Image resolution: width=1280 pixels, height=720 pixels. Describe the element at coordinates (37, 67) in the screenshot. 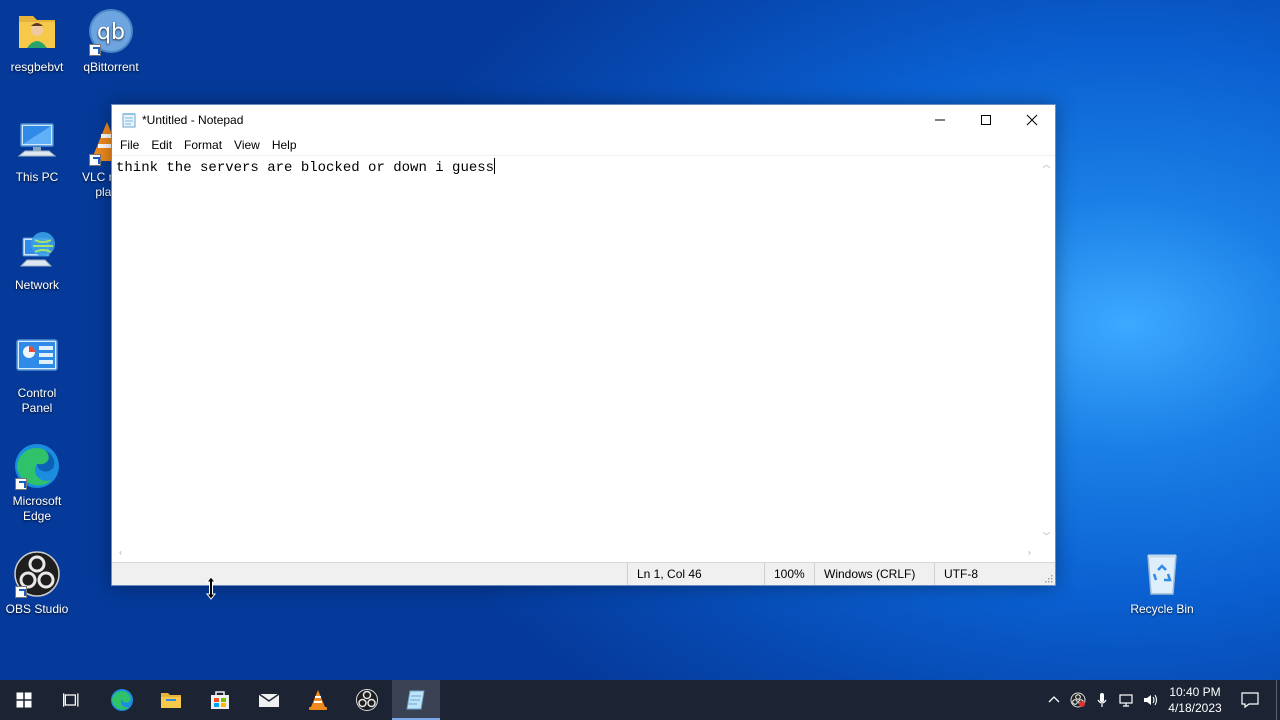

I see `desktop-icon-label: resgbebvt` at that location.